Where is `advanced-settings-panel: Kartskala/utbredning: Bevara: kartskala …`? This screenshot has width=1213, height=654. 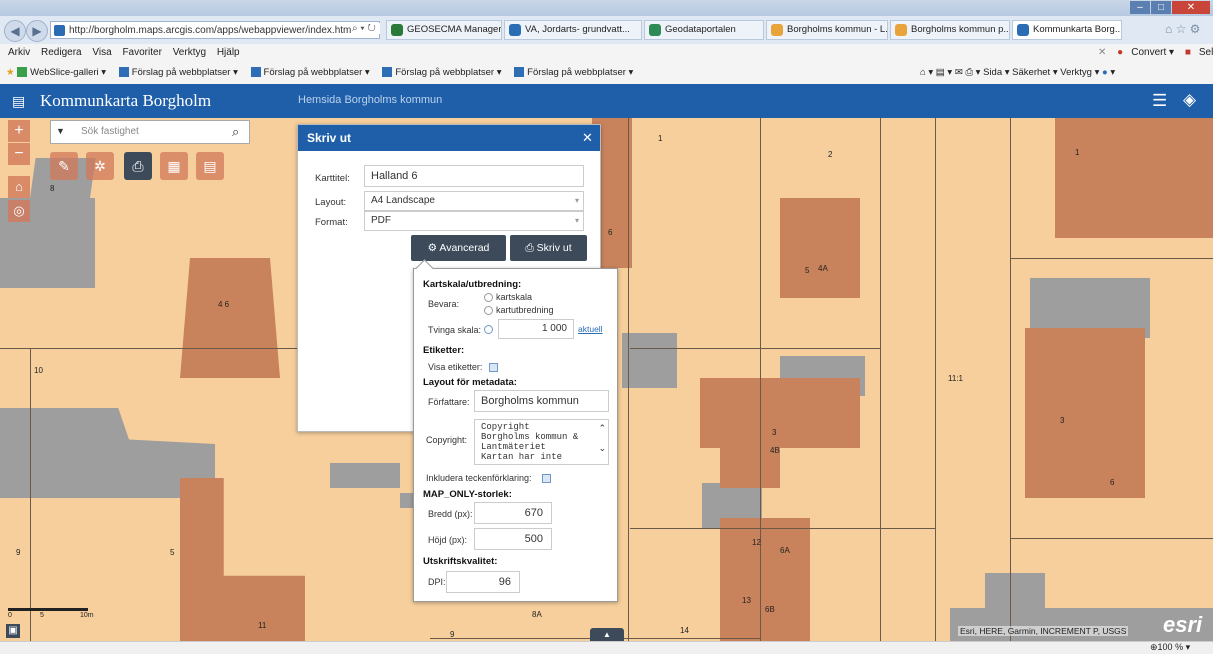
advanced-settings-panel: Kartskala/utbredning: Bevara: kartskala … is located at coordinates (515, 430).